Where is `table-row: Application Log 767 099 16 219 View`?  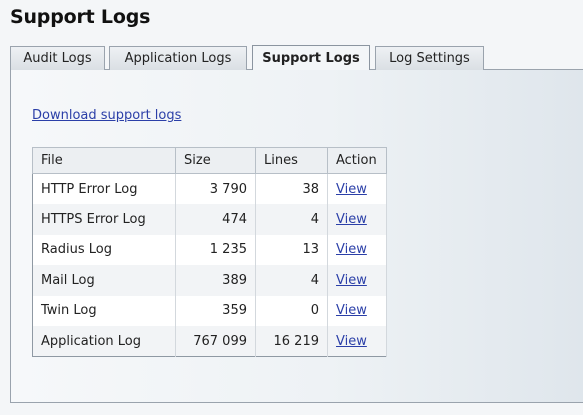 table-row: Application Log 767 099 16 219 View is located at coordinates (209, 341).